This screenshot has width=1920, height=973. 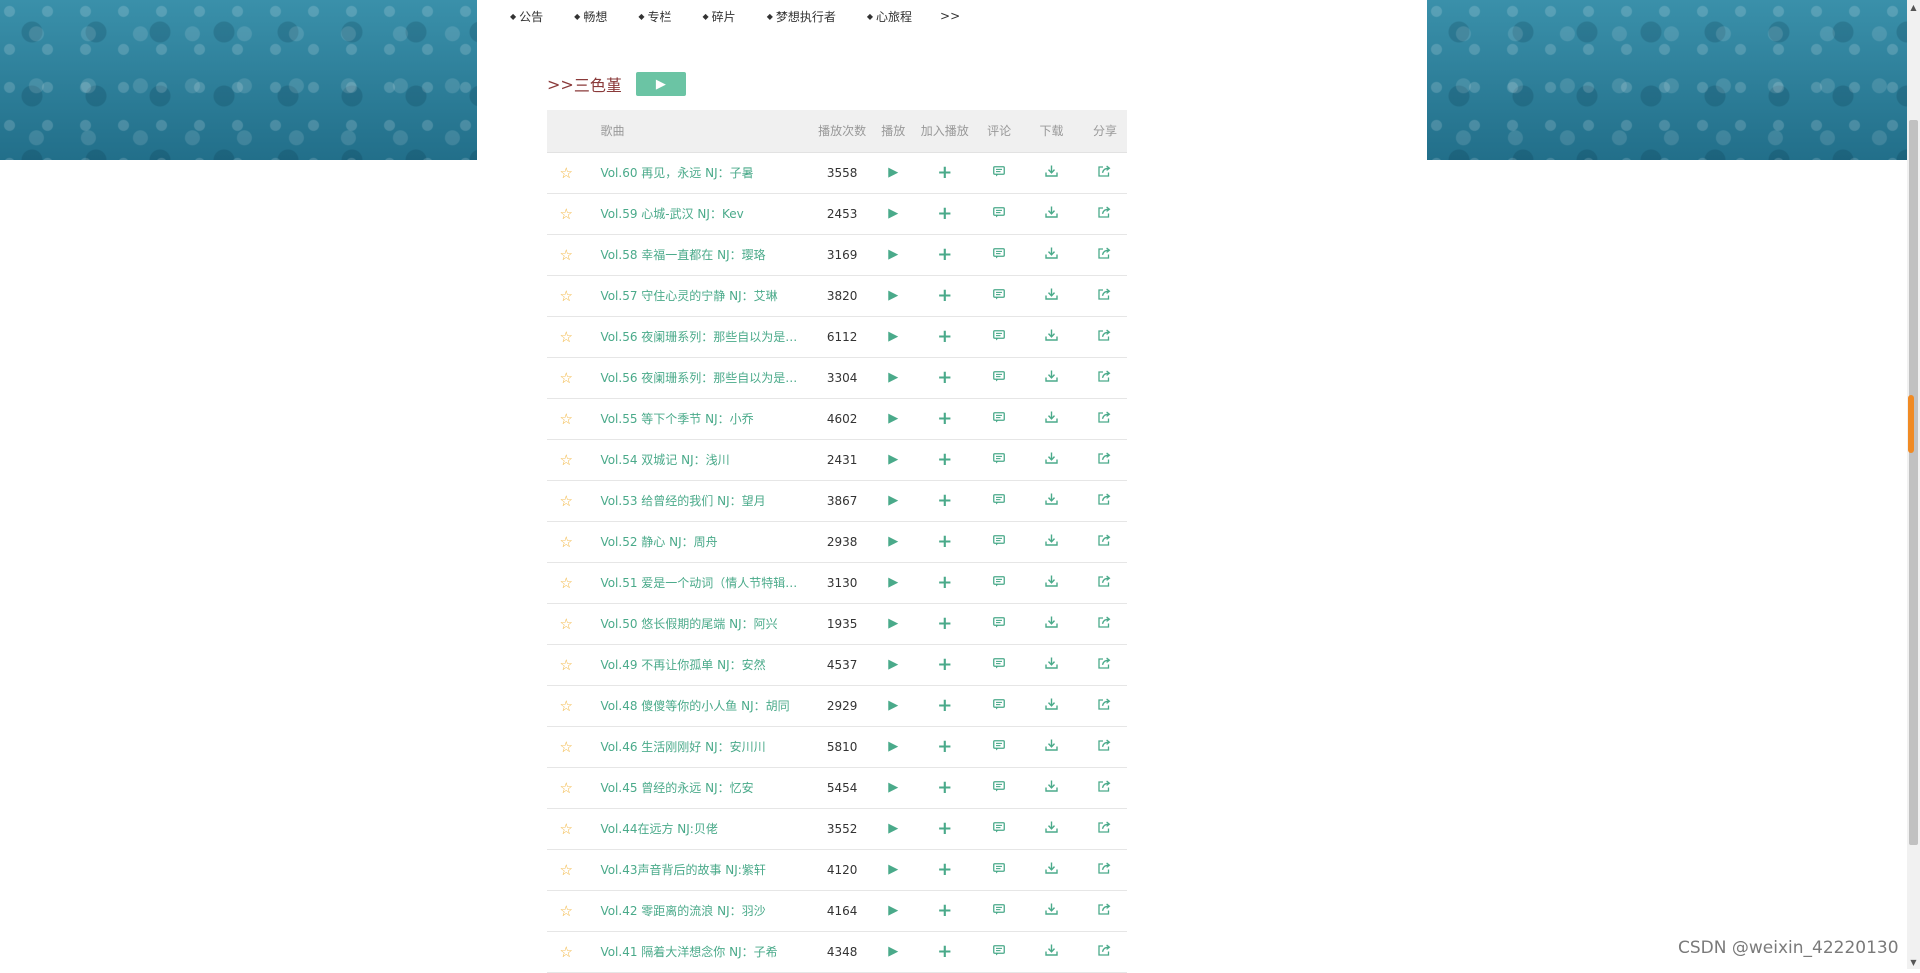 I want to click on song-title-link: Vol.41 隔着大洋想念你 NJ：子希, so click(x=702, y=951).